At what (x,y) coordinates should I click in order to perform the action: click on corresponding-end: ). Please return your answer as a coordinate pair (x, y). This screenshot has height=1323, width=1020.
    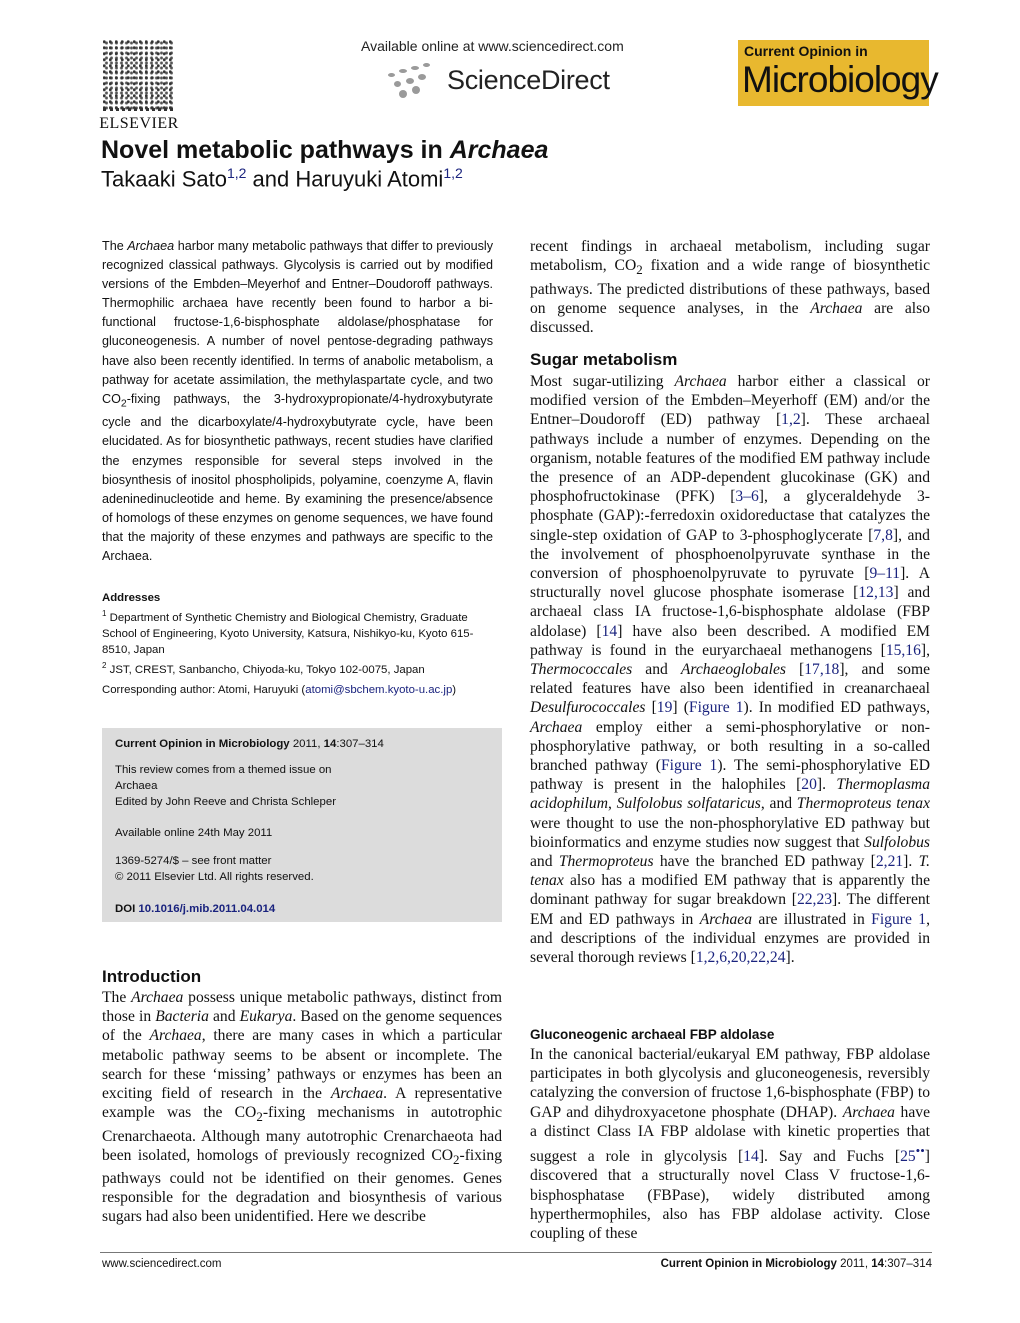
    Looking at the image, I should click on (454, 690).